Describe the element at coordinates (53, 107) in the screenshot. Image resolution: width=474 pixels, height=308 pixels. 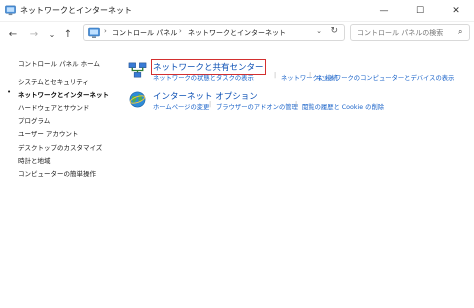
I see `sidebar-item-hardware-sound: ハードウェアとサウンド` at that location.